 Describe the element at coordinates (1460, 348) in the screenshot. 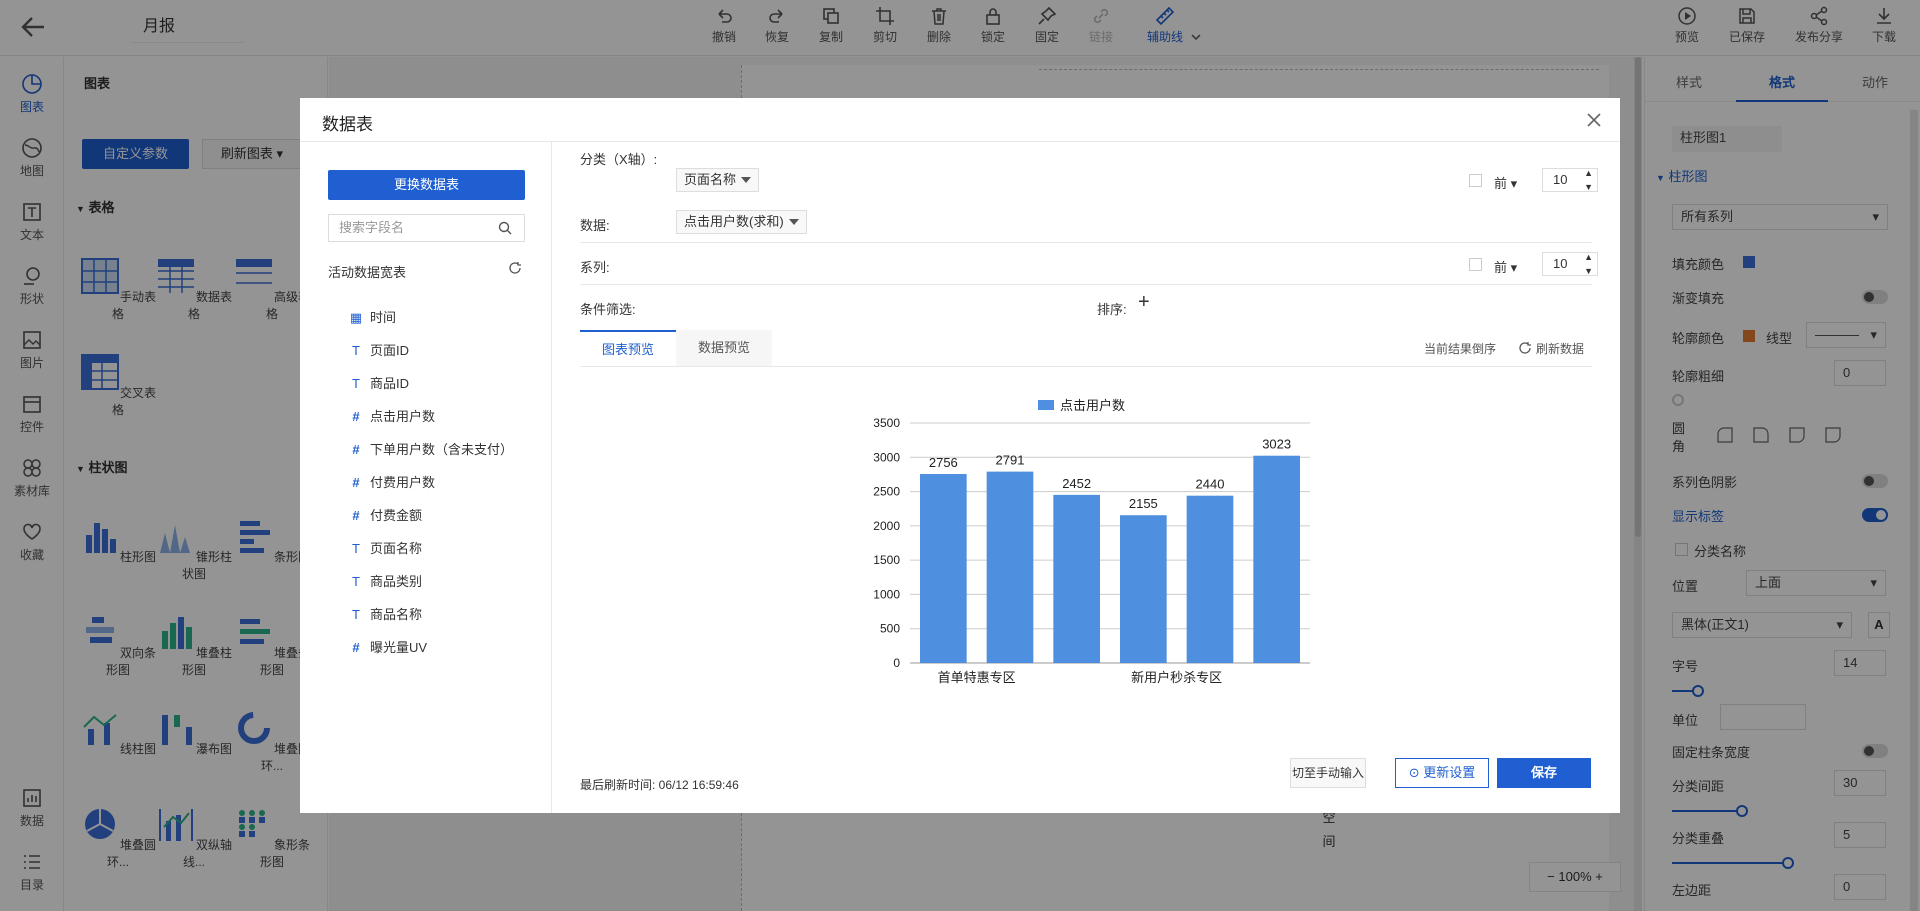

I see `reverse-order-button: 当前结果倒序` at that location.